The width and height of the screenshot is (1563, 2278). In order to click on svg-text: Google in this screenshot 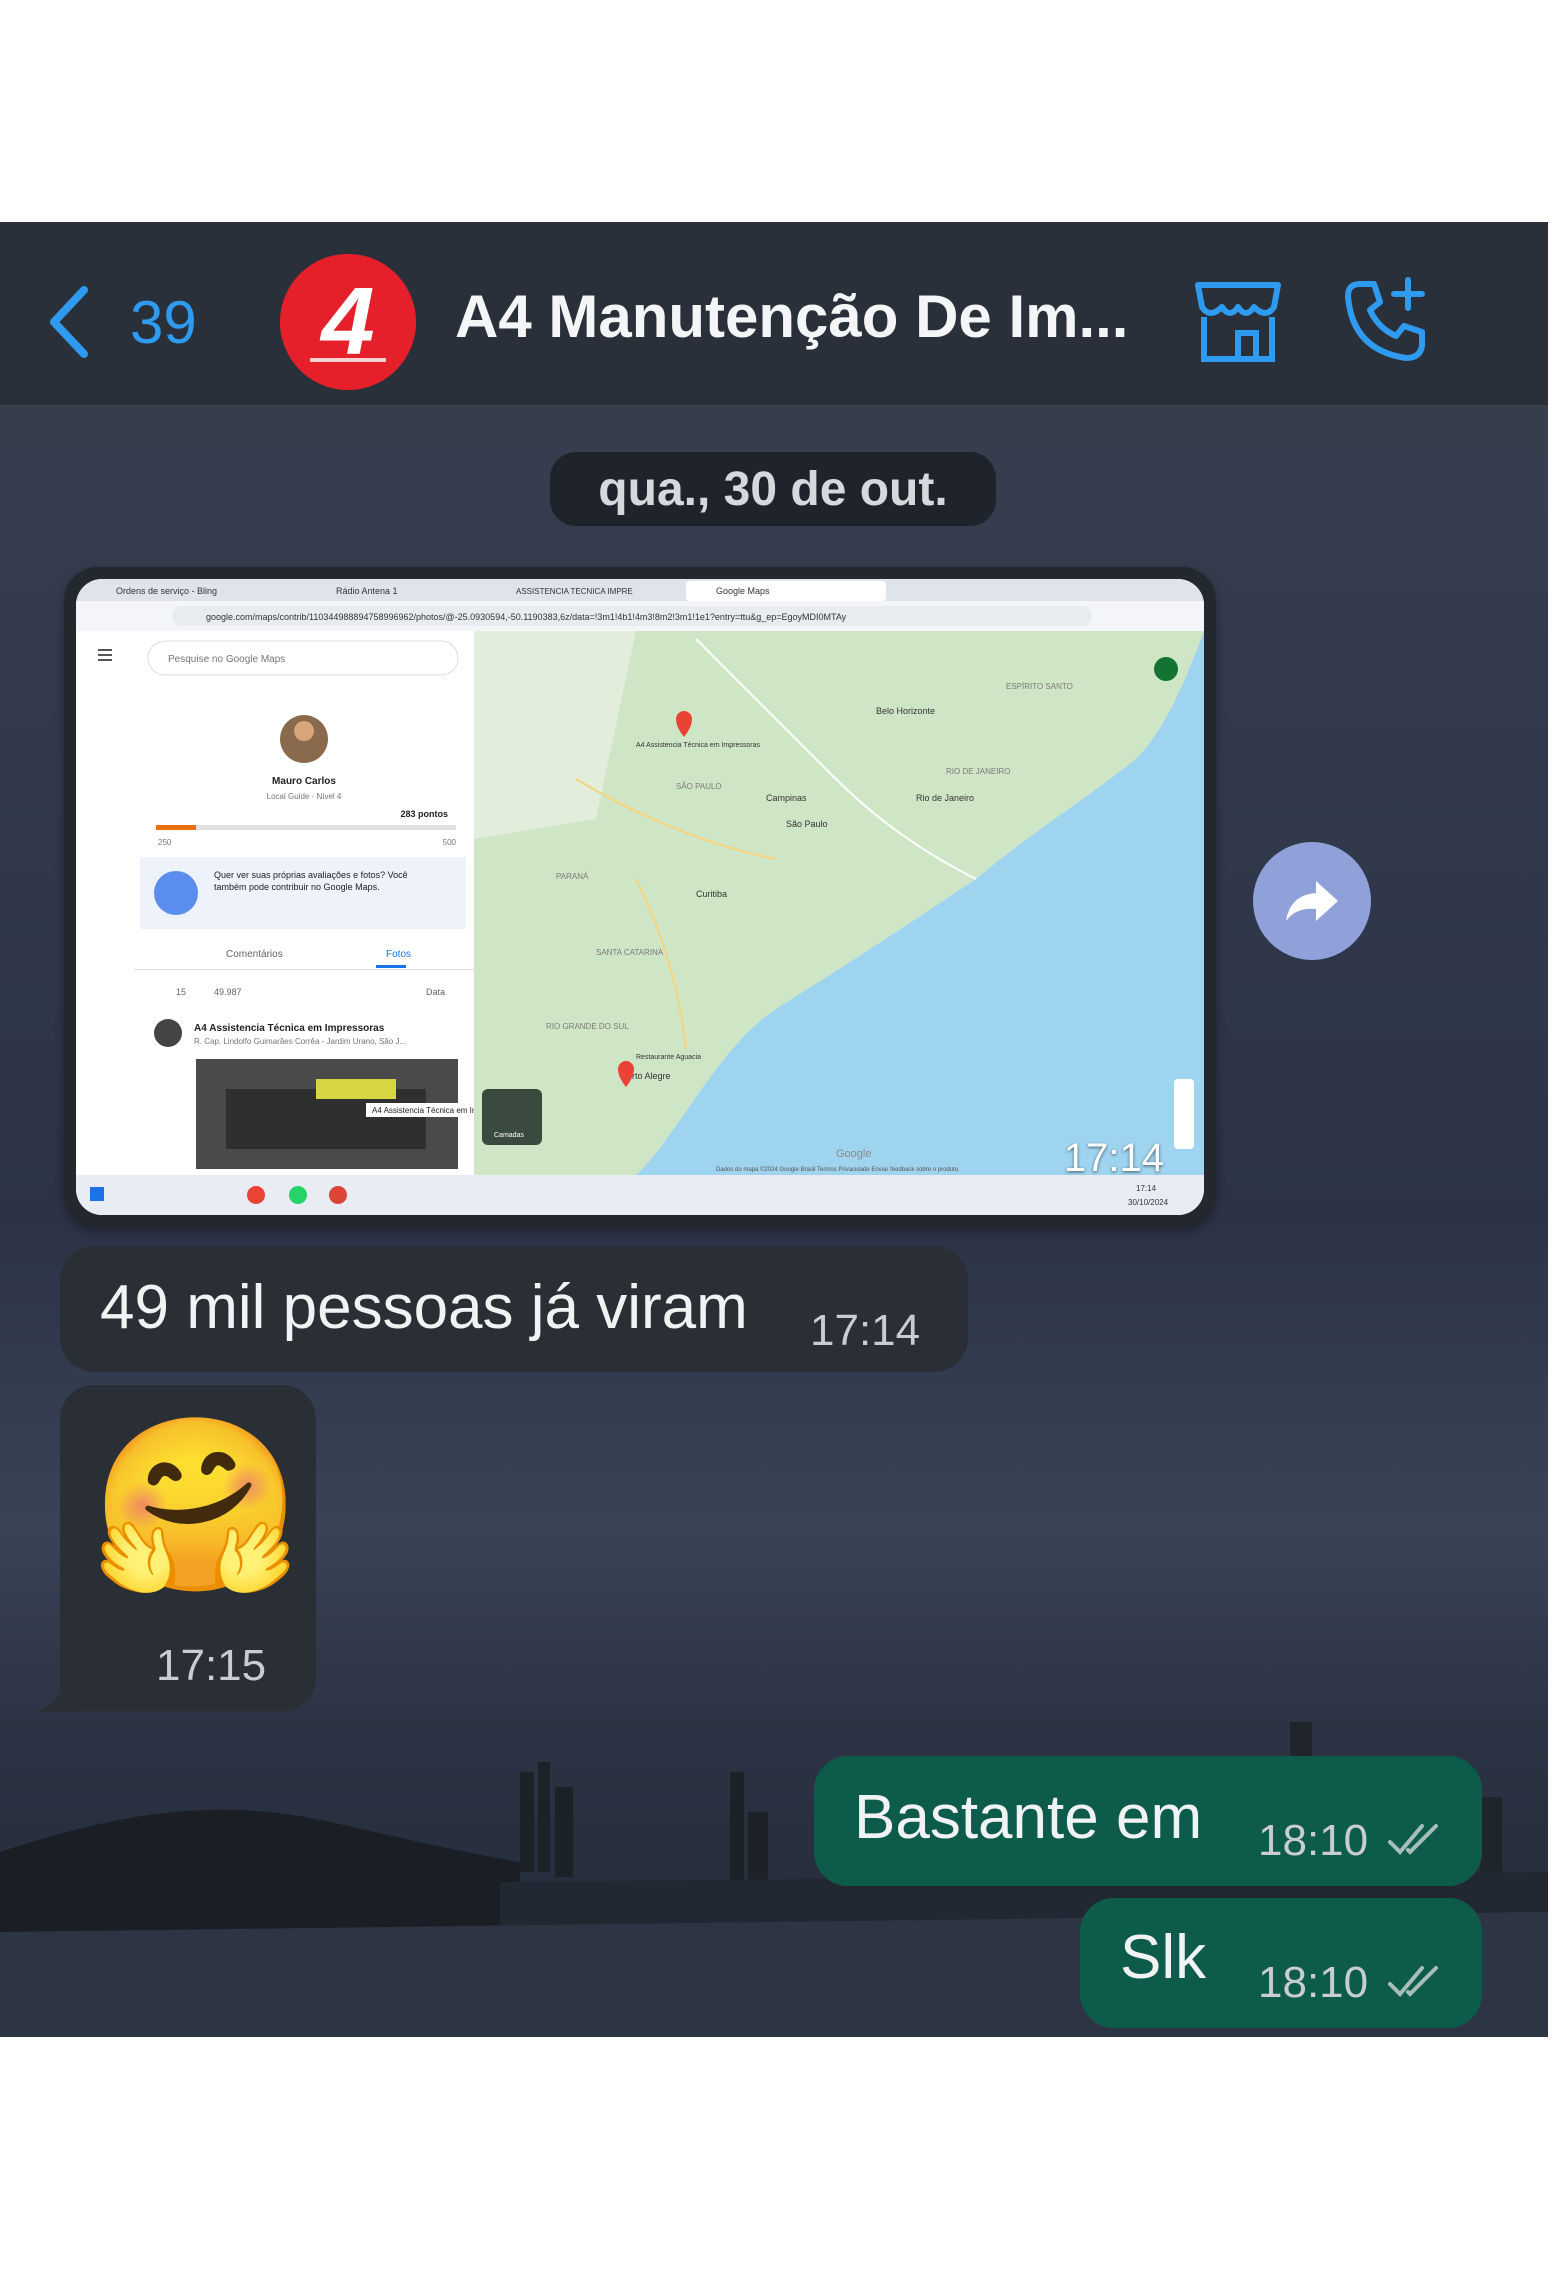, I will do `click(853, 1154)`.